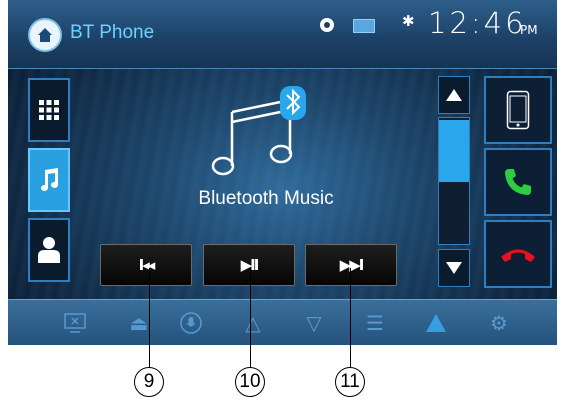 The width and height of the screenshot is (565, 400). What do you see at coordinates (327, 25) in the screenshot?
I see `disc-icon` at bounding box center [327, 25].